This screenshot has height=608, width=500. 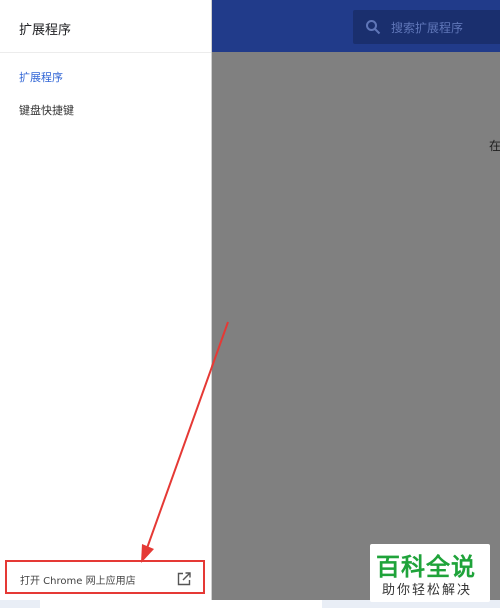 What do you see at coordinates (105, 26) in the screenshot?
I see `drawer-header: 扩展程序` at bounding box center [105, 26].